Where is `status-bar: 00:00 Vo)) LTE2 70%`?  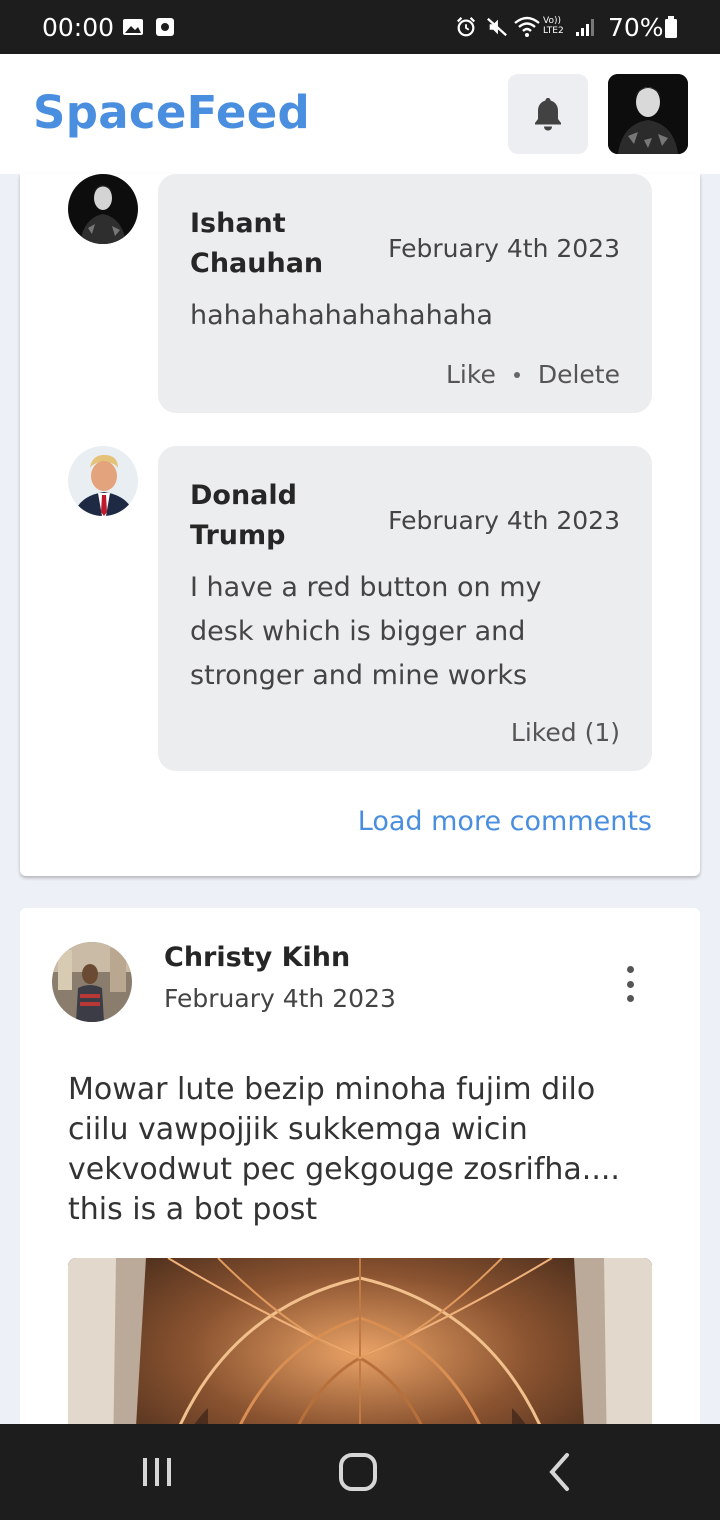 status-bar: 00:00 Vo)) LTE2 70% is located at coordinates (360, 27).